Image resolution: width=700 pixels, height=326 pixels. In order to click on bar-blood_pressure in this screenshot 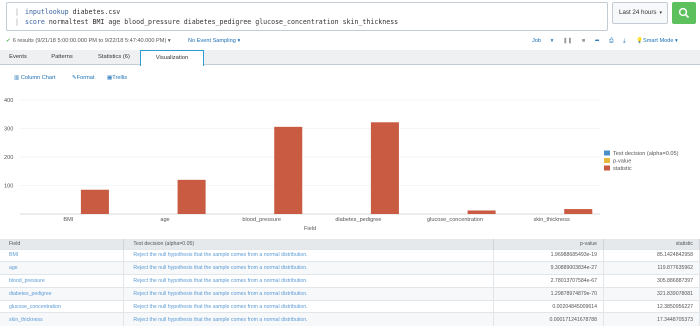, I will do `click(288, 170)`.